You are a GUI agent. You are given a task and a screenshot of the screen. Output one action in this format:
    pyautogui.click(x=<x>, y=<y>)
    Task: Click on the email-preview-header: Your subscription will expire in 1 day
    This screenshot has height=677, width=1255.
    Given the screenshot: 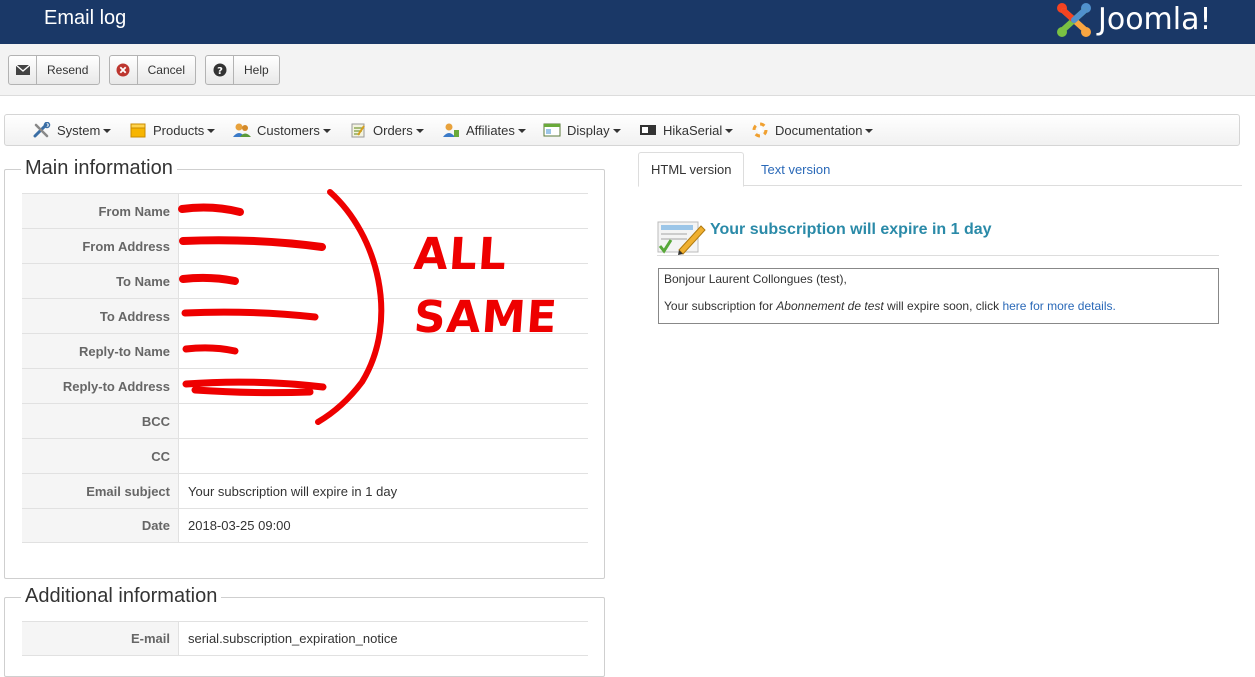 What is the action you would take?
    pyautogui.click(x=938, y=236)
    